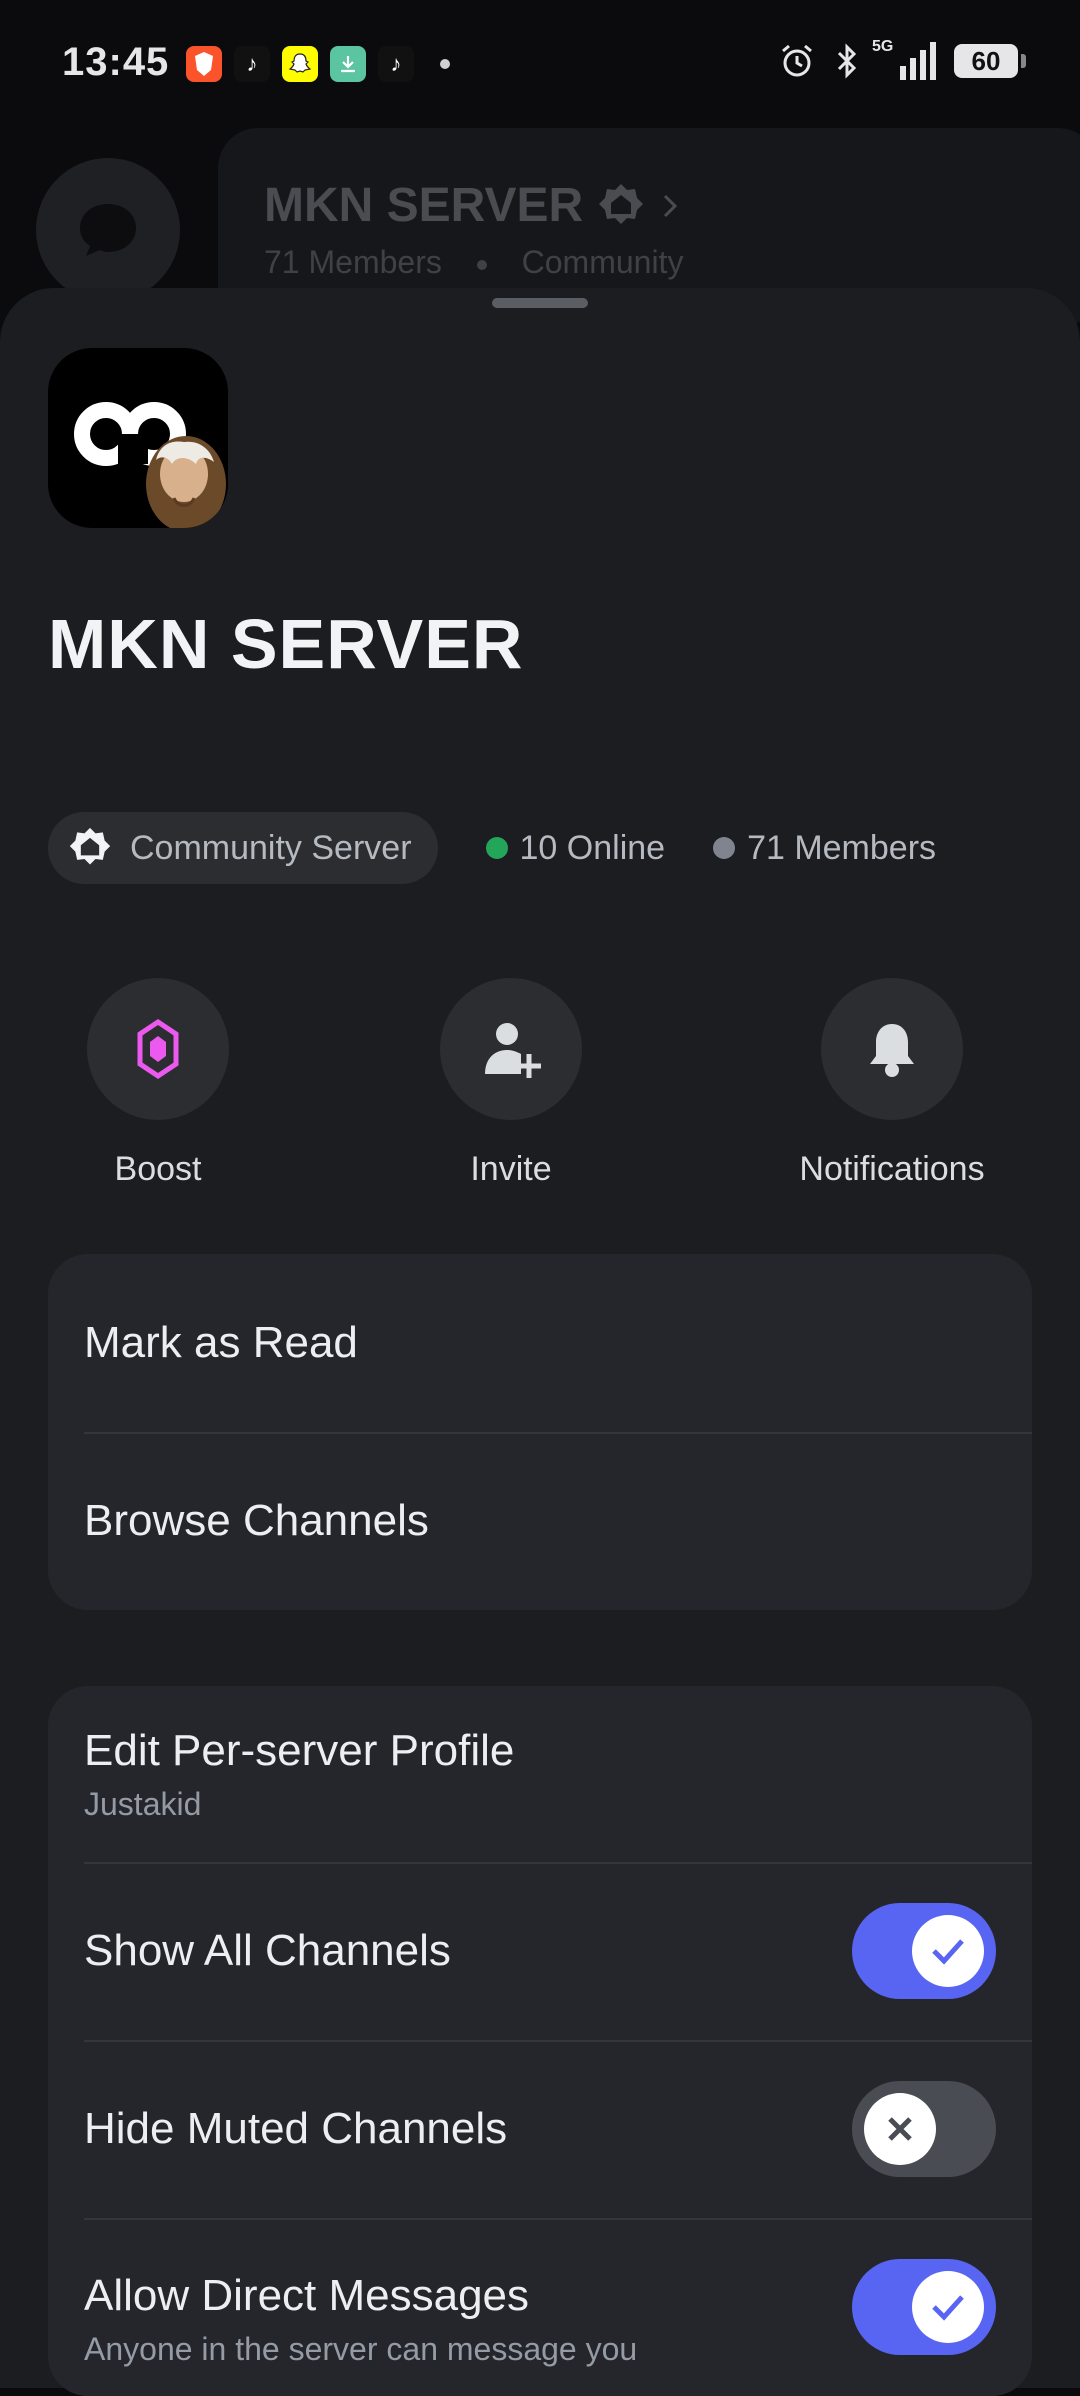 The image size is (1080, 2396). I want to click on background-server-header: MKN SERVER 71 Members Community, so click(540, 224).